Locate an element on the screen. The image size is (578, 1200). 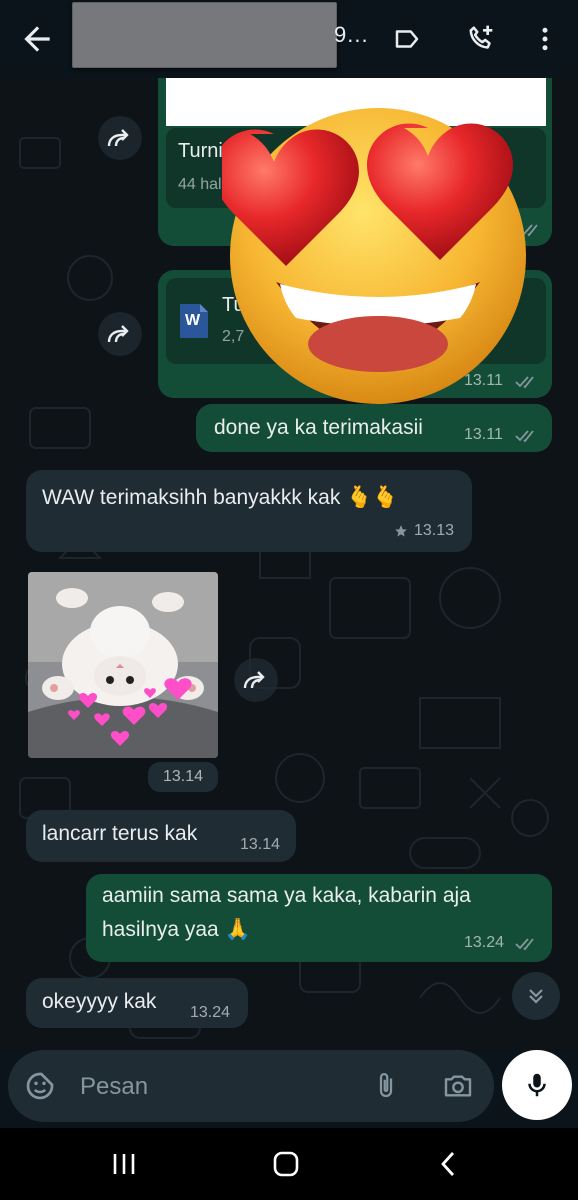
home-icon is located at coordinates (286, 1164).